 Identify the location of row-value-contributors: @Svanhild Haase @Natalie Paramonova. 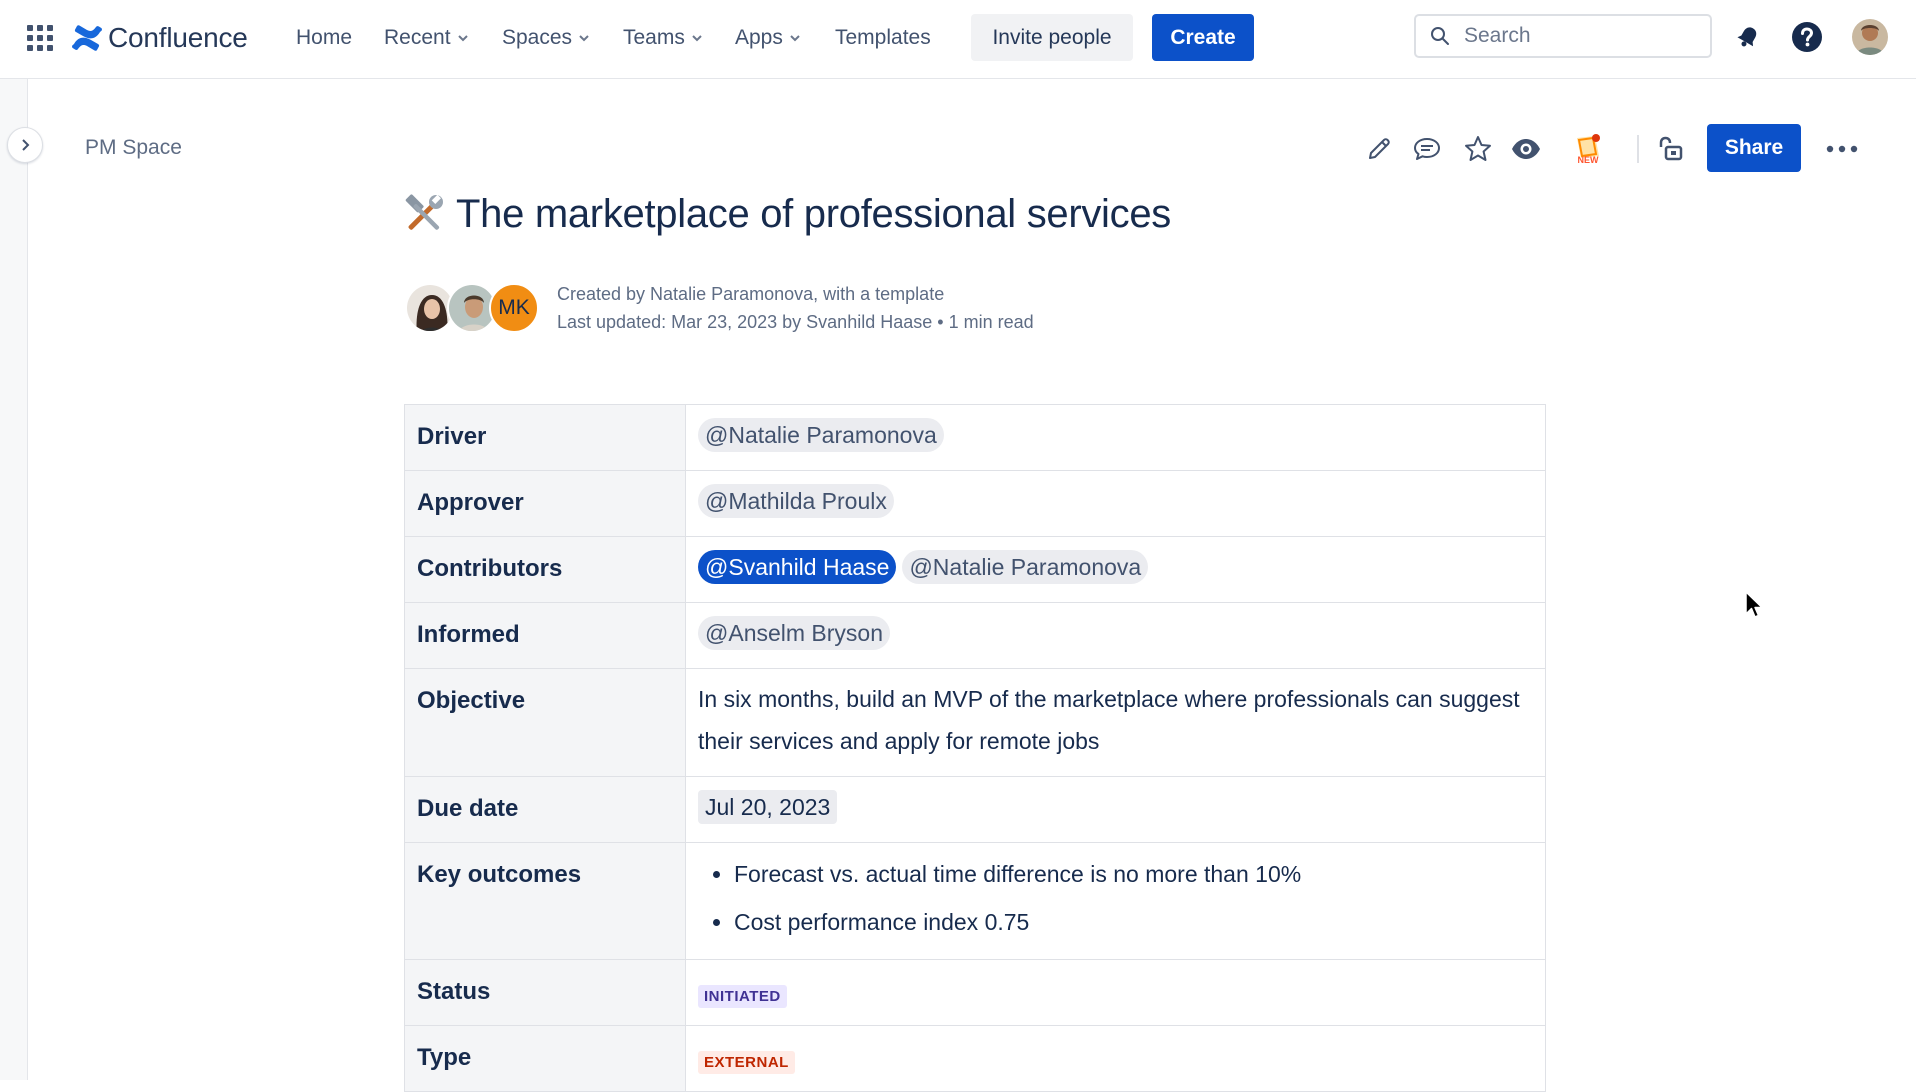
(1115, 569).